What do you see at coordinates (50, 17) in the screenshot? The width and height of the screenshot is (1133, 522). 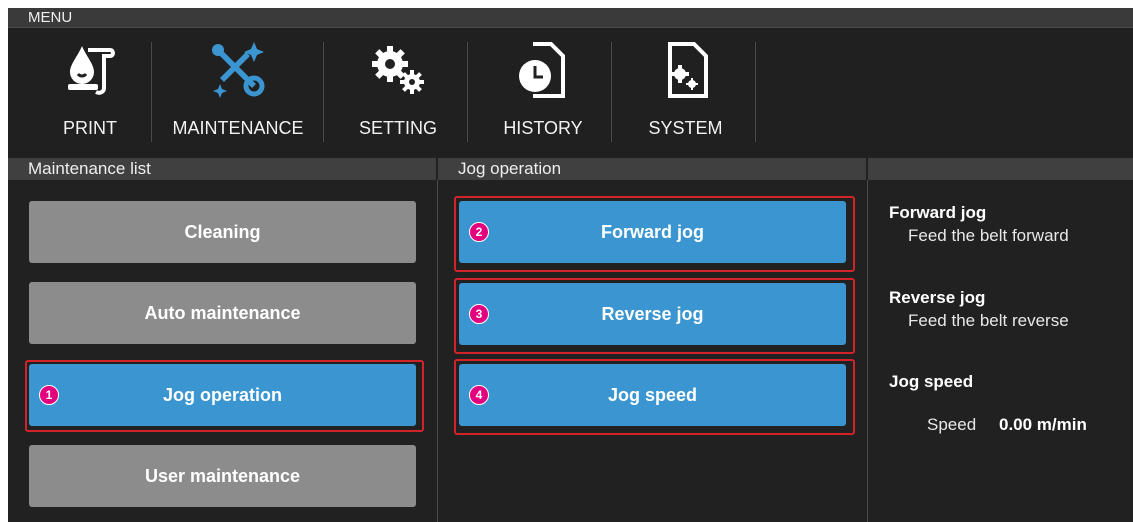 I see `menu-title: MENU` at bounding box center [50, 17].